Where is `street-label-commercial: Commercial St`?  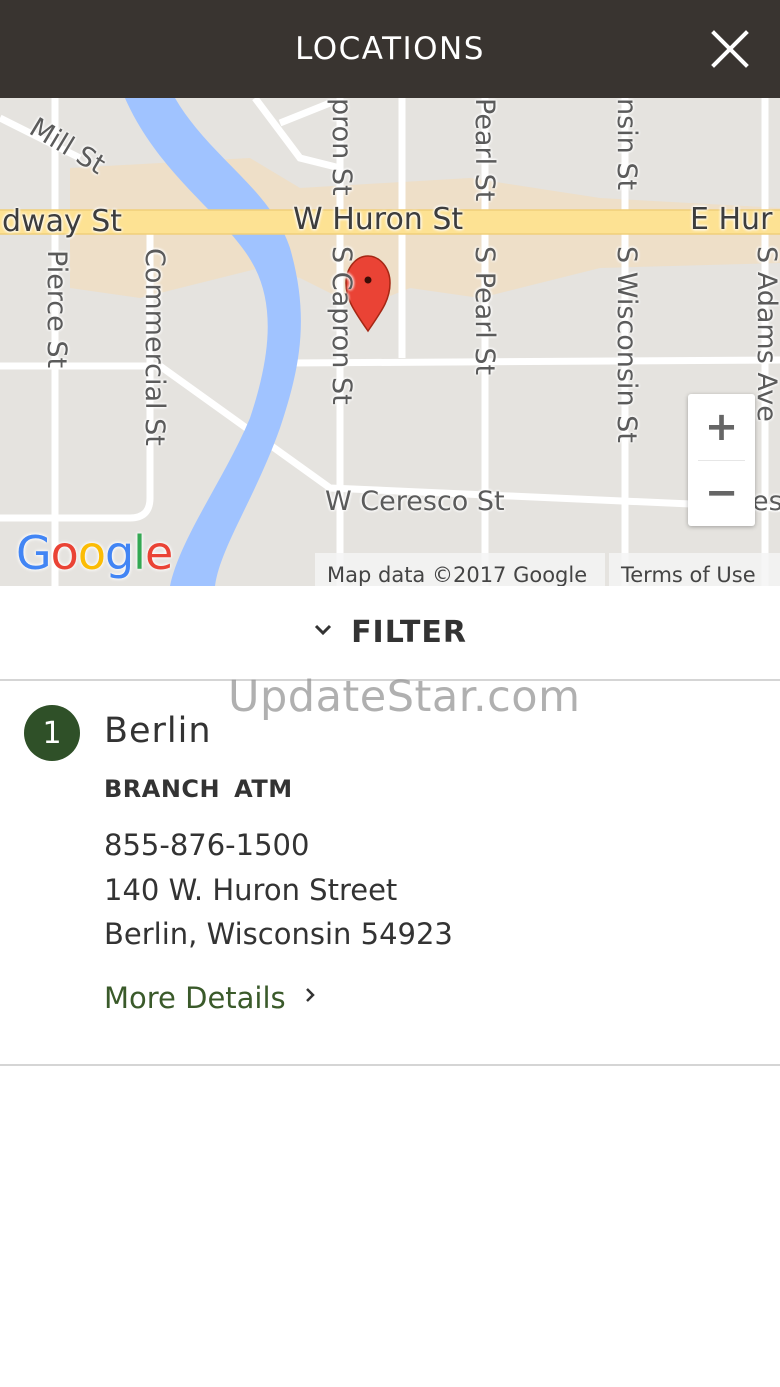 street-label-commercial: Commercial St is located at coordinates (154, 347).